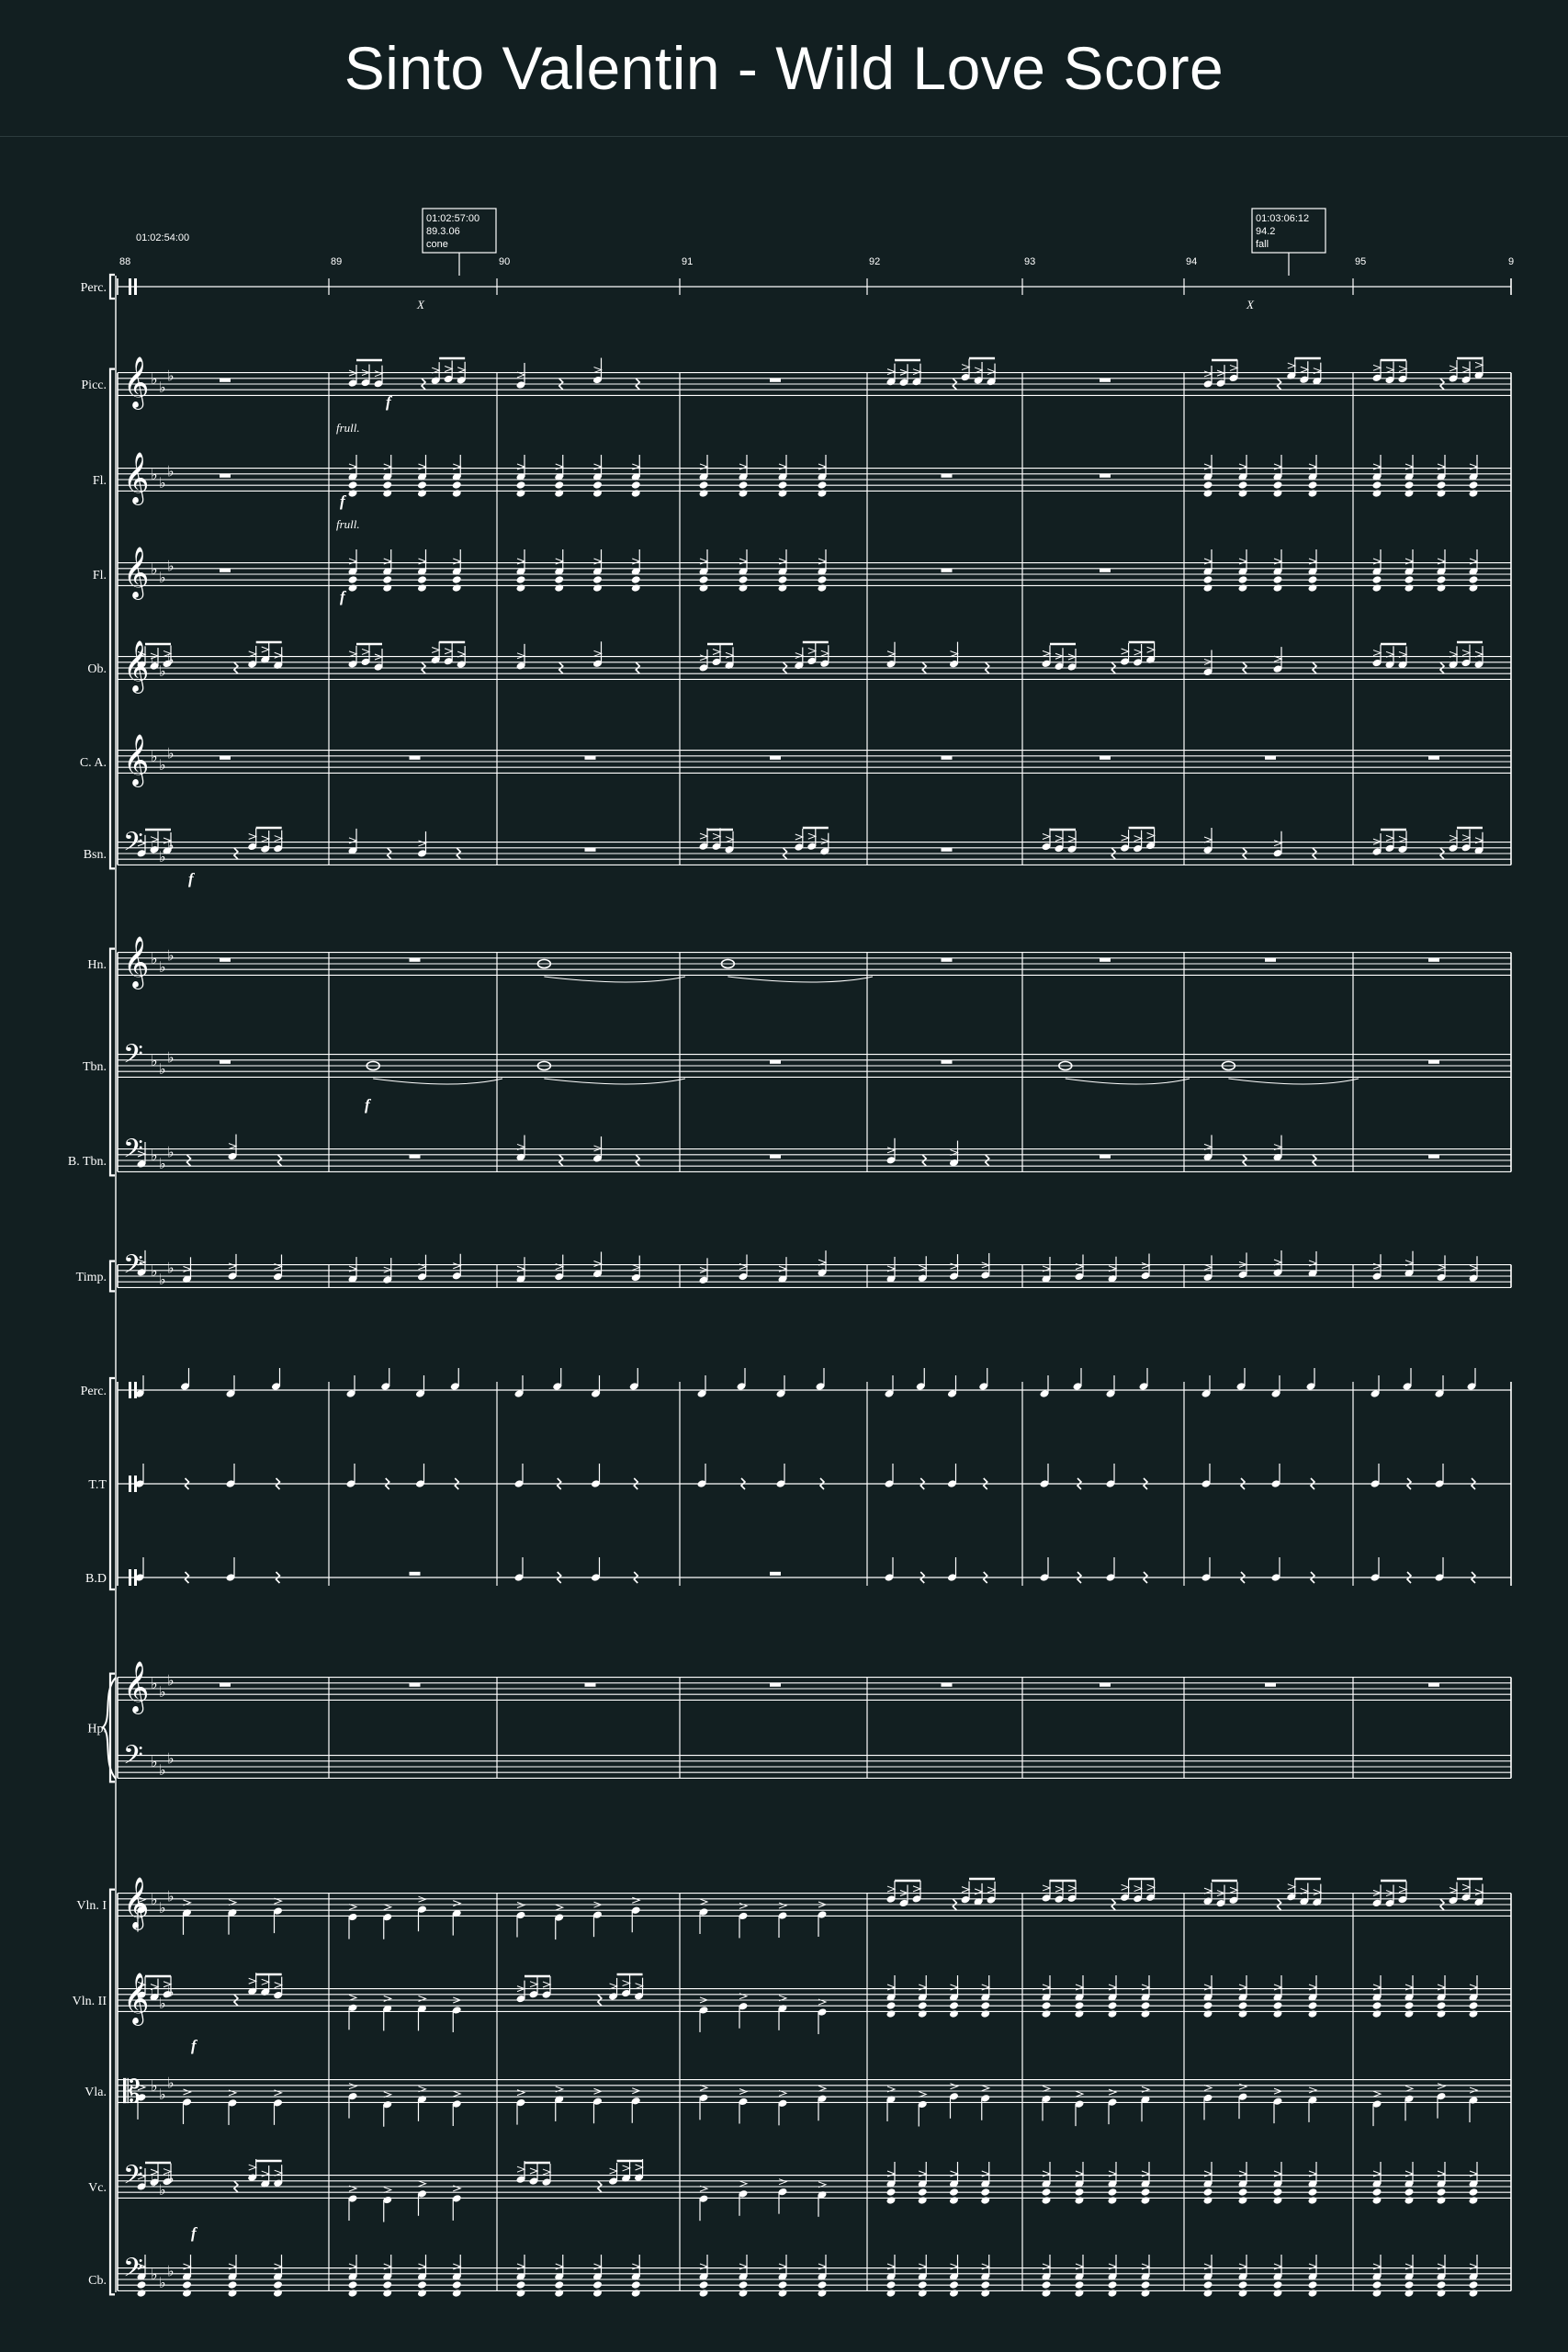  Describe the element at coordinates (95, 1067) in the screenshot. I see `instrument-label: Tbn.` at that location.